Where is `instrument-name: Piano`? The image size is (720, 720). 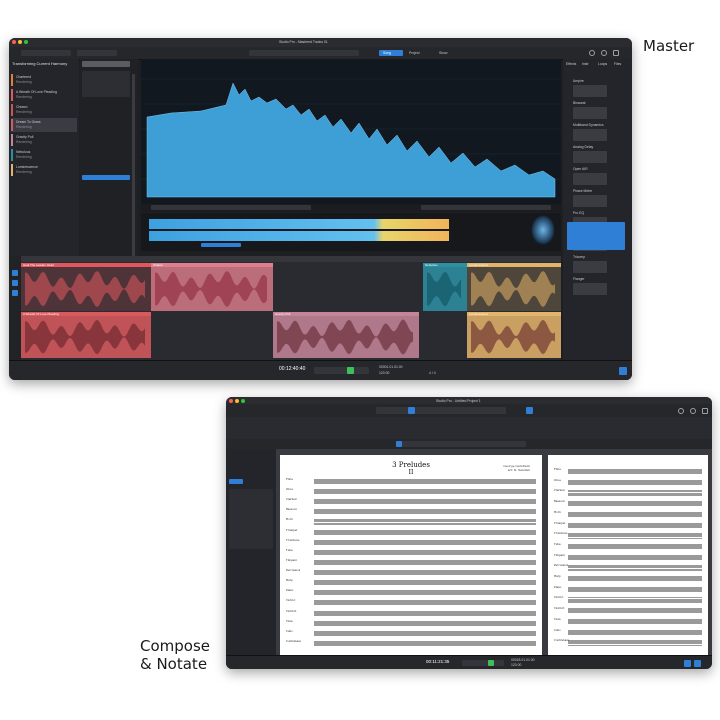 instrument-name: Piano is located at coordinates (290, 591).